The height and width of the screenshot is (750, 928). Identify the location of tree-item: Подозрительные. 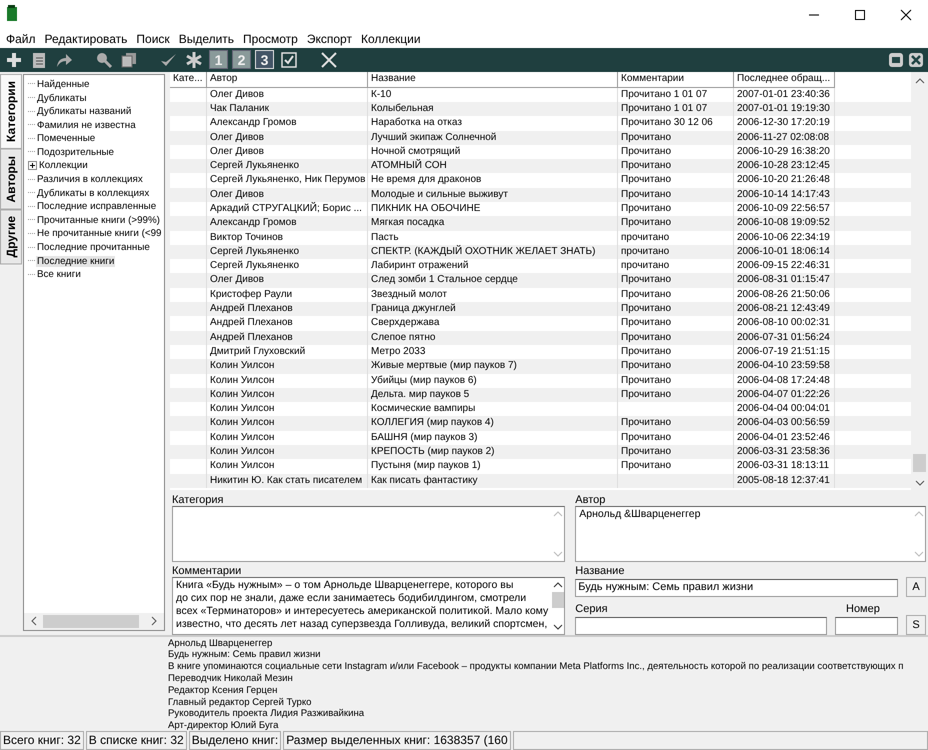
(75, 152).